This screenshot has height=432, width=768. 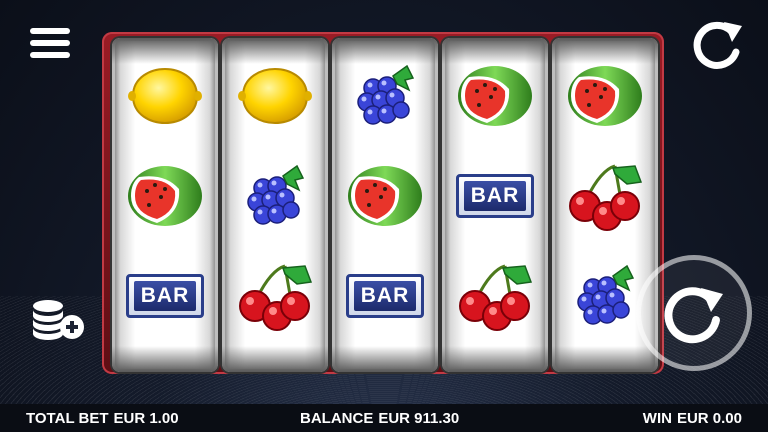 I want to click on spin-button, so click(x=694, y=313).